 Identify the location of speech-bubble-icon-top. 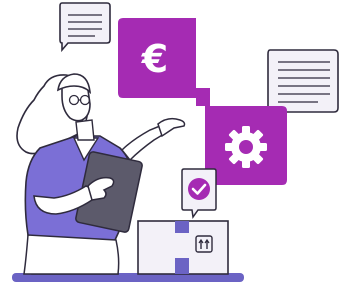
(85, 27).